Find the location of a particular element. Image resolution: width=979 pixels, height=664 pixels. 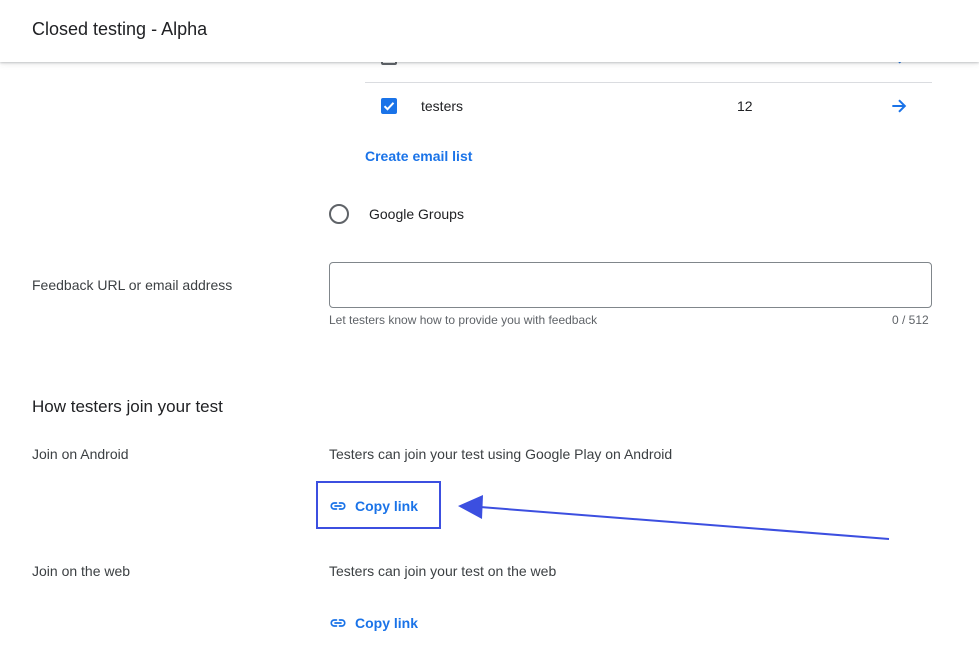

web-copy-link-label: Copy link is located at coordinates (387, 623).